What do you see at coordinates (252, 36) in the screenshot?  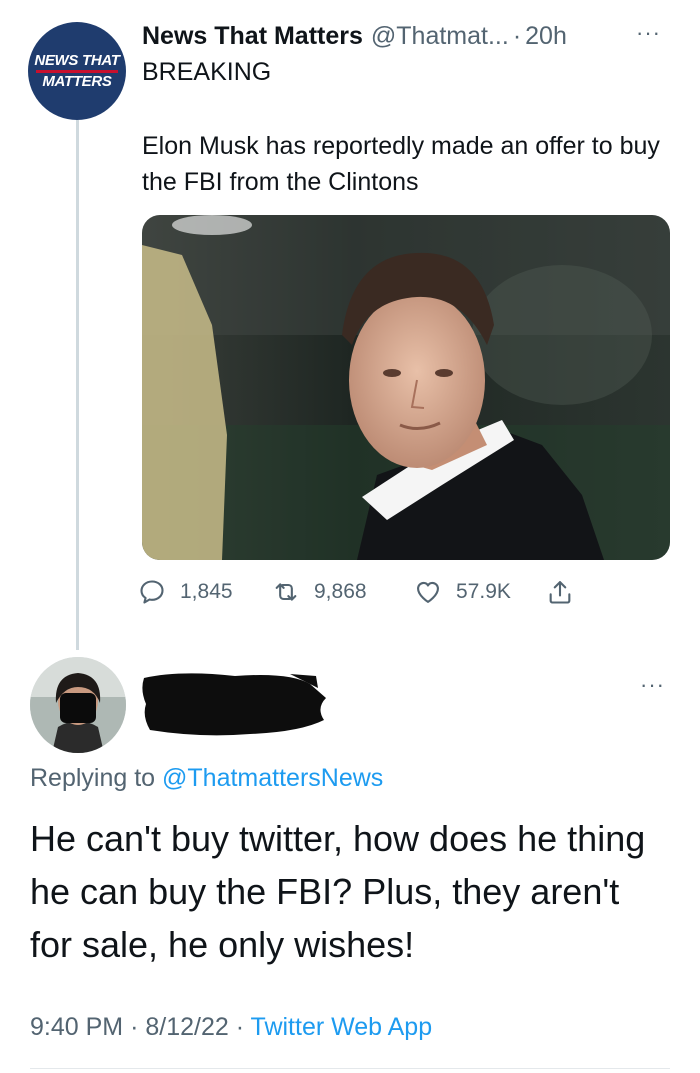 I see `author-name: News That Matters` at bounding box center [252, 36].